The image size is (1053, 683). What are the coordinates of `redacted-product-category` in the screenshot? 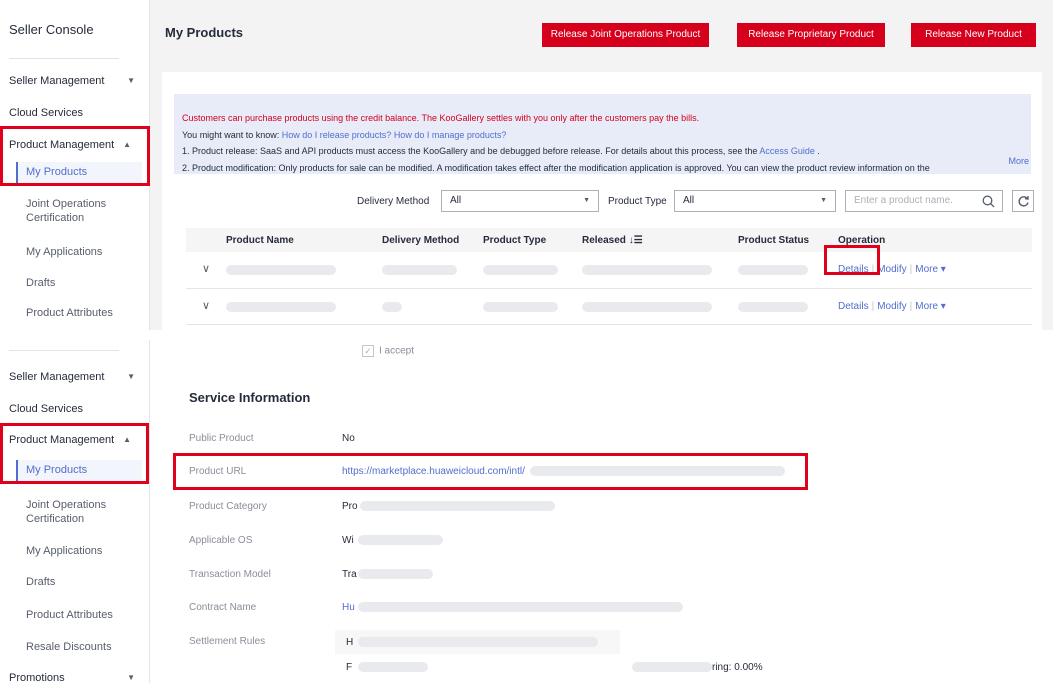 It's located at (457, 506).